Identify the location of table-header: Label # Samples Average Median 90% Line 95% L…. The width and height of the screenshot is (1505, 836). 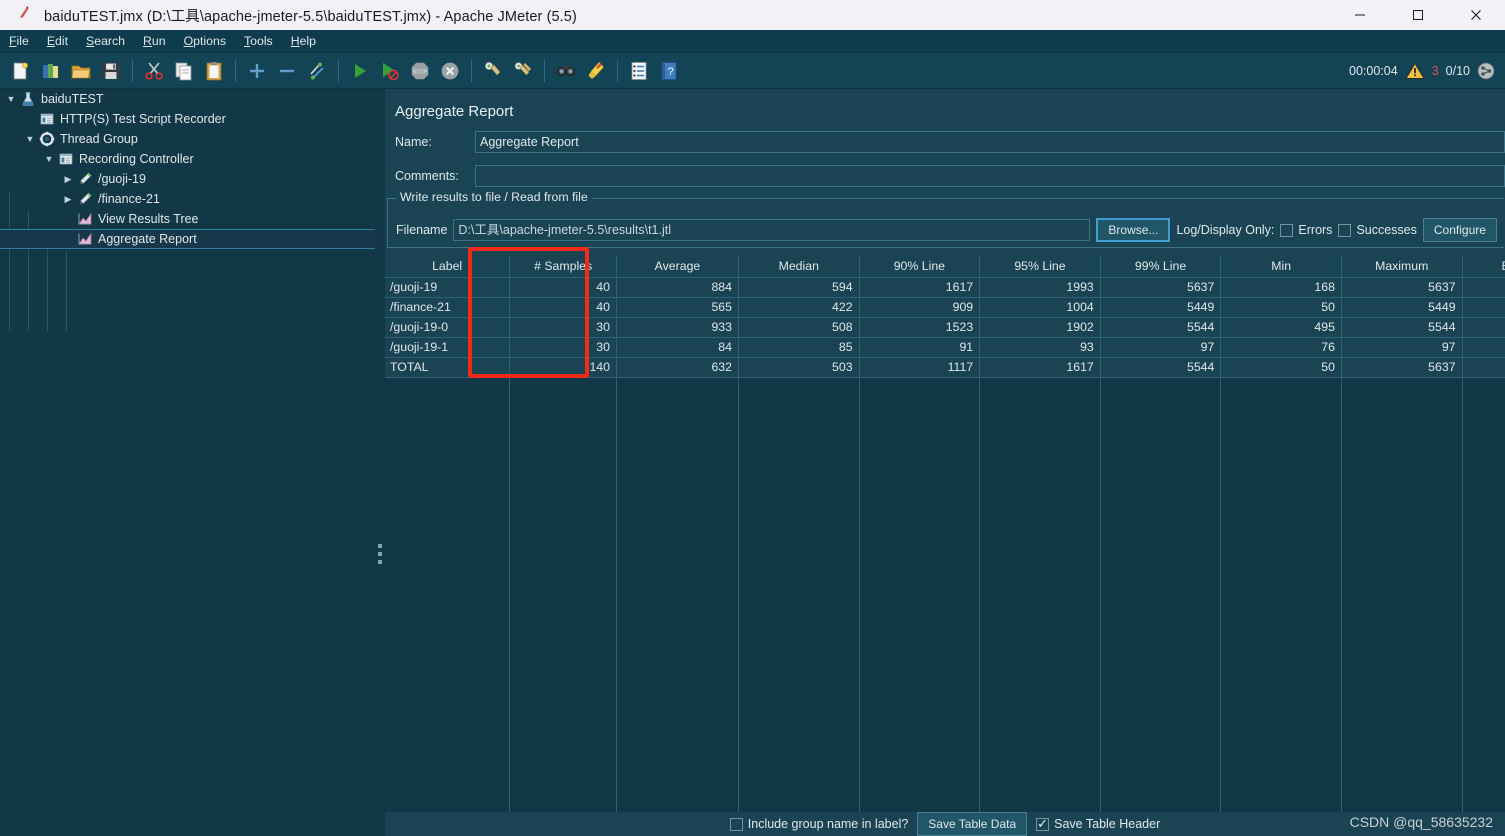
(945, 267).